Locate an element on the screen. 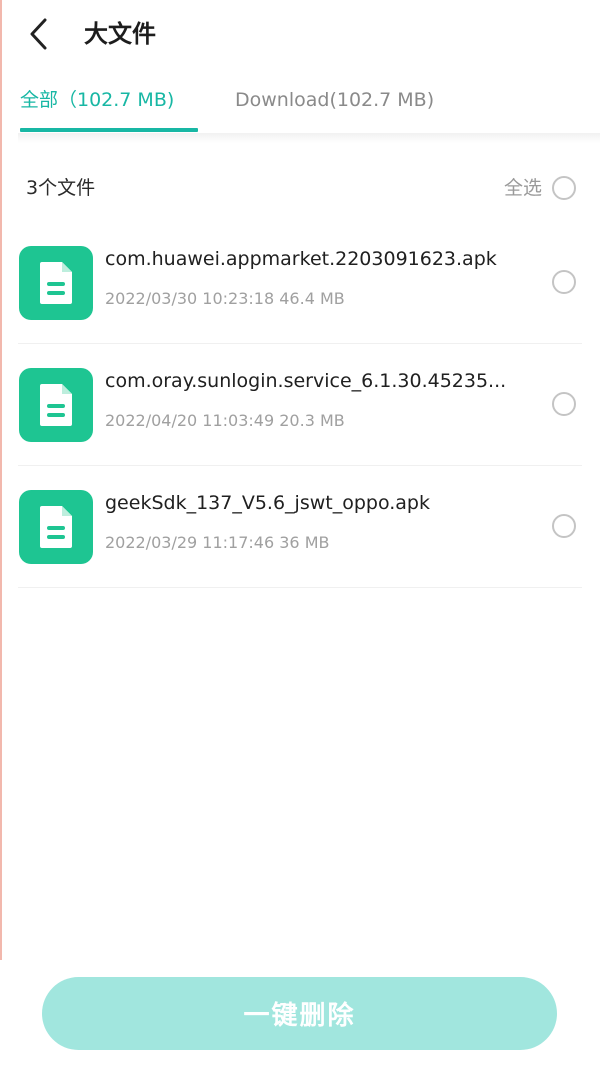  file-count: 3个文件 is located at coordinates (61, 188).